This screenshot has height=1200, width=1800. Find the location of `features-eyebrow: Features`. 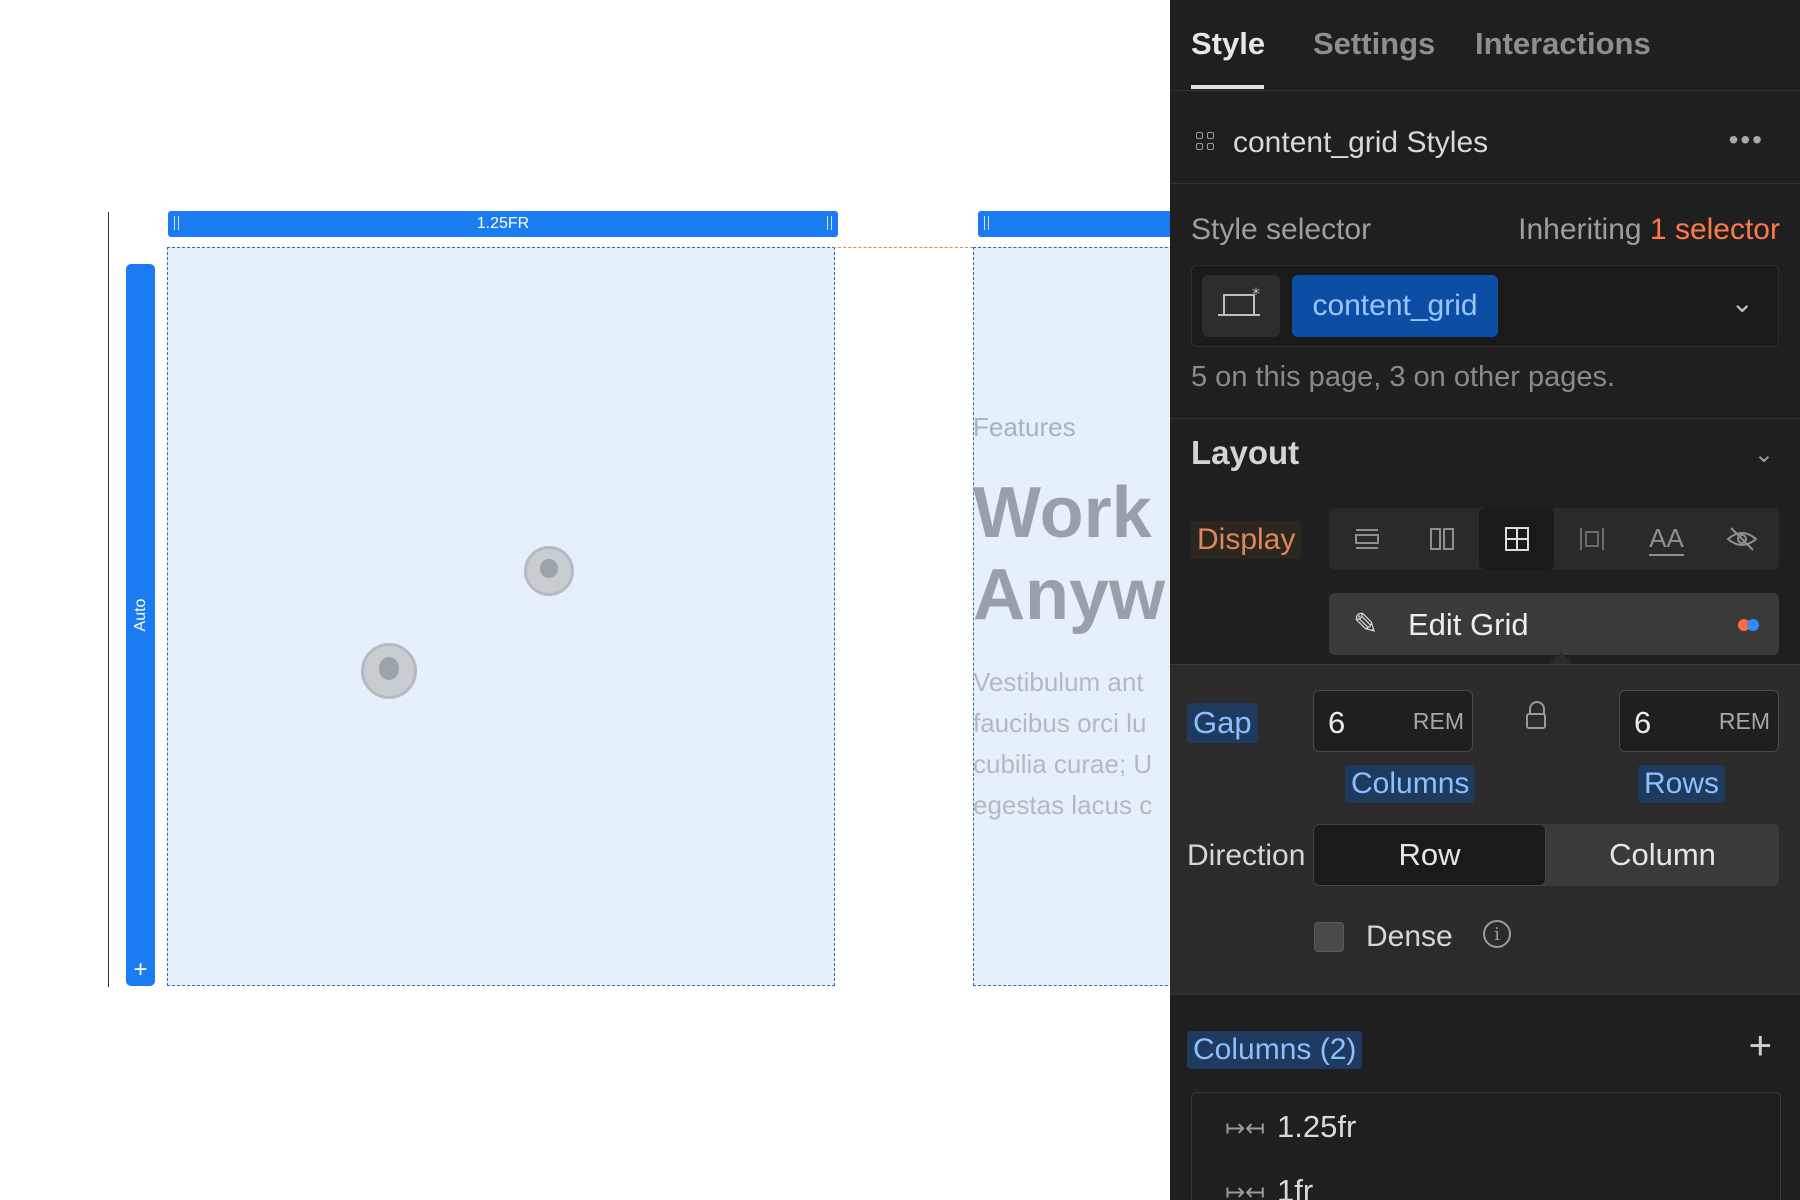

features-eyebrow: Features is located at coordinates (1024, 427).